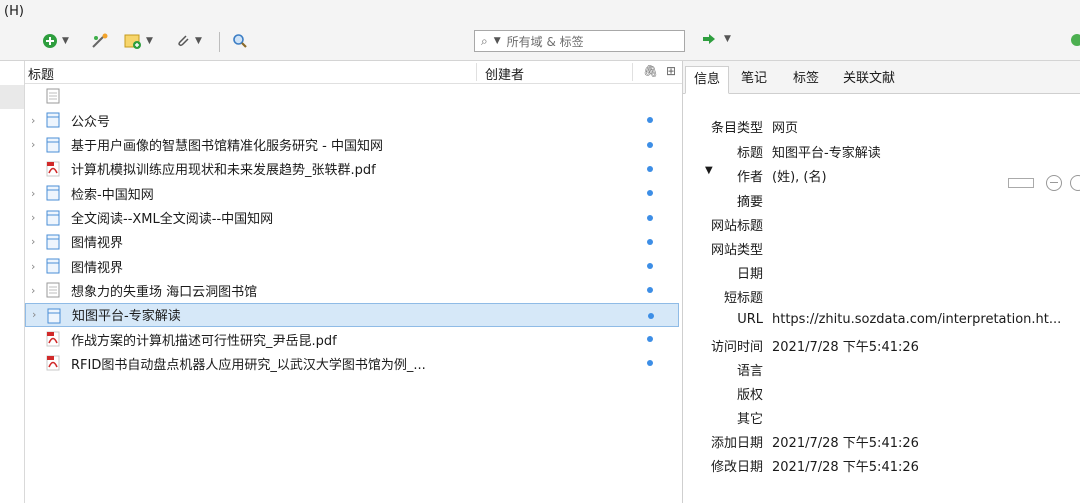  I want to click on search-input: ⌕ ▼ 所有域 & 标签, so click(579, 41).